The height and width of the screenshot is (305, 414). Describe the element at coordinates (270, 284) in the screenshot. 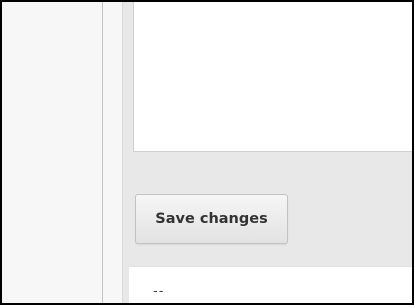

I see `footer-area: --` at that location.